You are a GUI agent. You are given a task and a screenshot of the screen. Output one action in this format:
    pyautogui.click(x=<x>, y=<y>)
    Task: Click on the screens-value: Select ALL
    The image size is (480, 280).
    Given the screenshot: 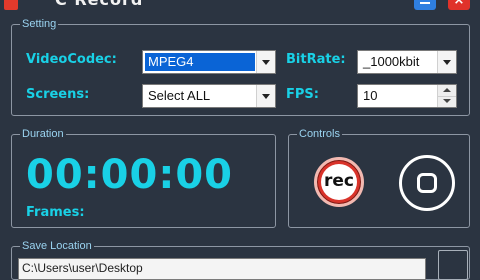 What is the action you would take?
    pyautogui.click(x=179, y=95)
    